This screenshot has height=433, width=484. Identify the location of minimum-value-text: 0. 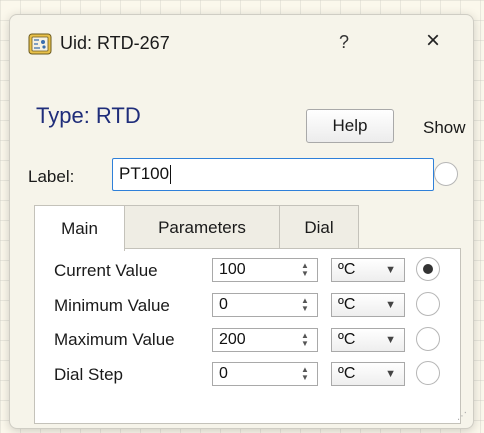
(223, 304).